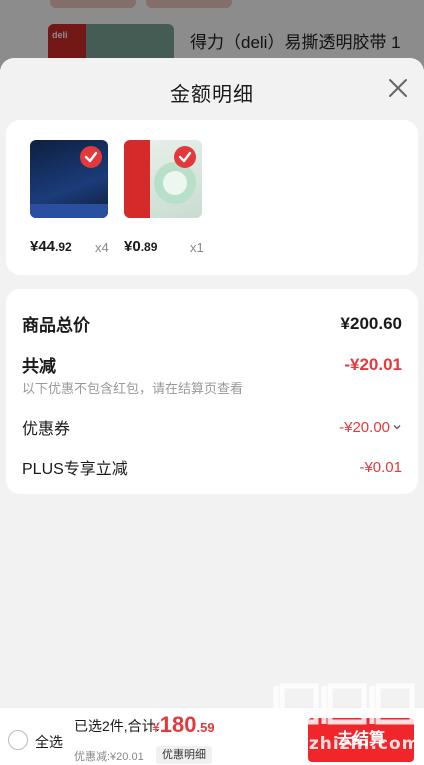 The height and width of the screenshot is (765, 424). I want to click on plus-discount-label: PLUS专享立减, so click(75, 469).